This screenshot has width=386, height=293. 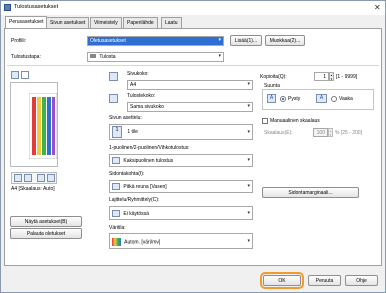 I want to click on landscape-icon: A, so click(x=321, y=98).